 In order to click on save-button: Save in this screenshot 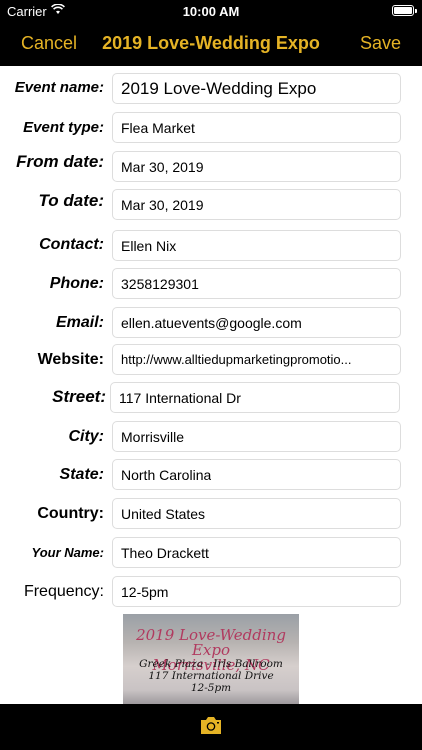, I will do `click(380, 43)`.